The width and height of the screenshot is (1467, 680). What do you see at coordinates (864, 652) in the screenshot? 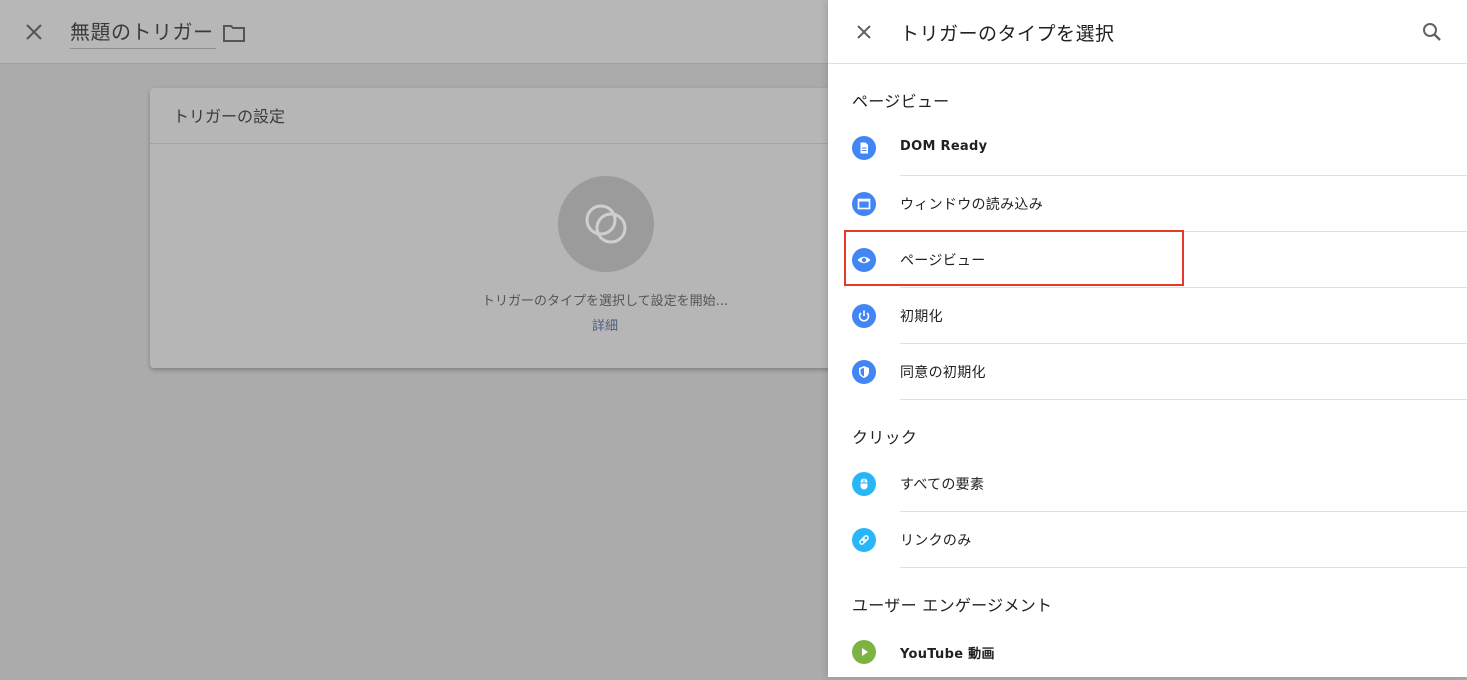
I see `play-icon` at bounding box center [864, 652].